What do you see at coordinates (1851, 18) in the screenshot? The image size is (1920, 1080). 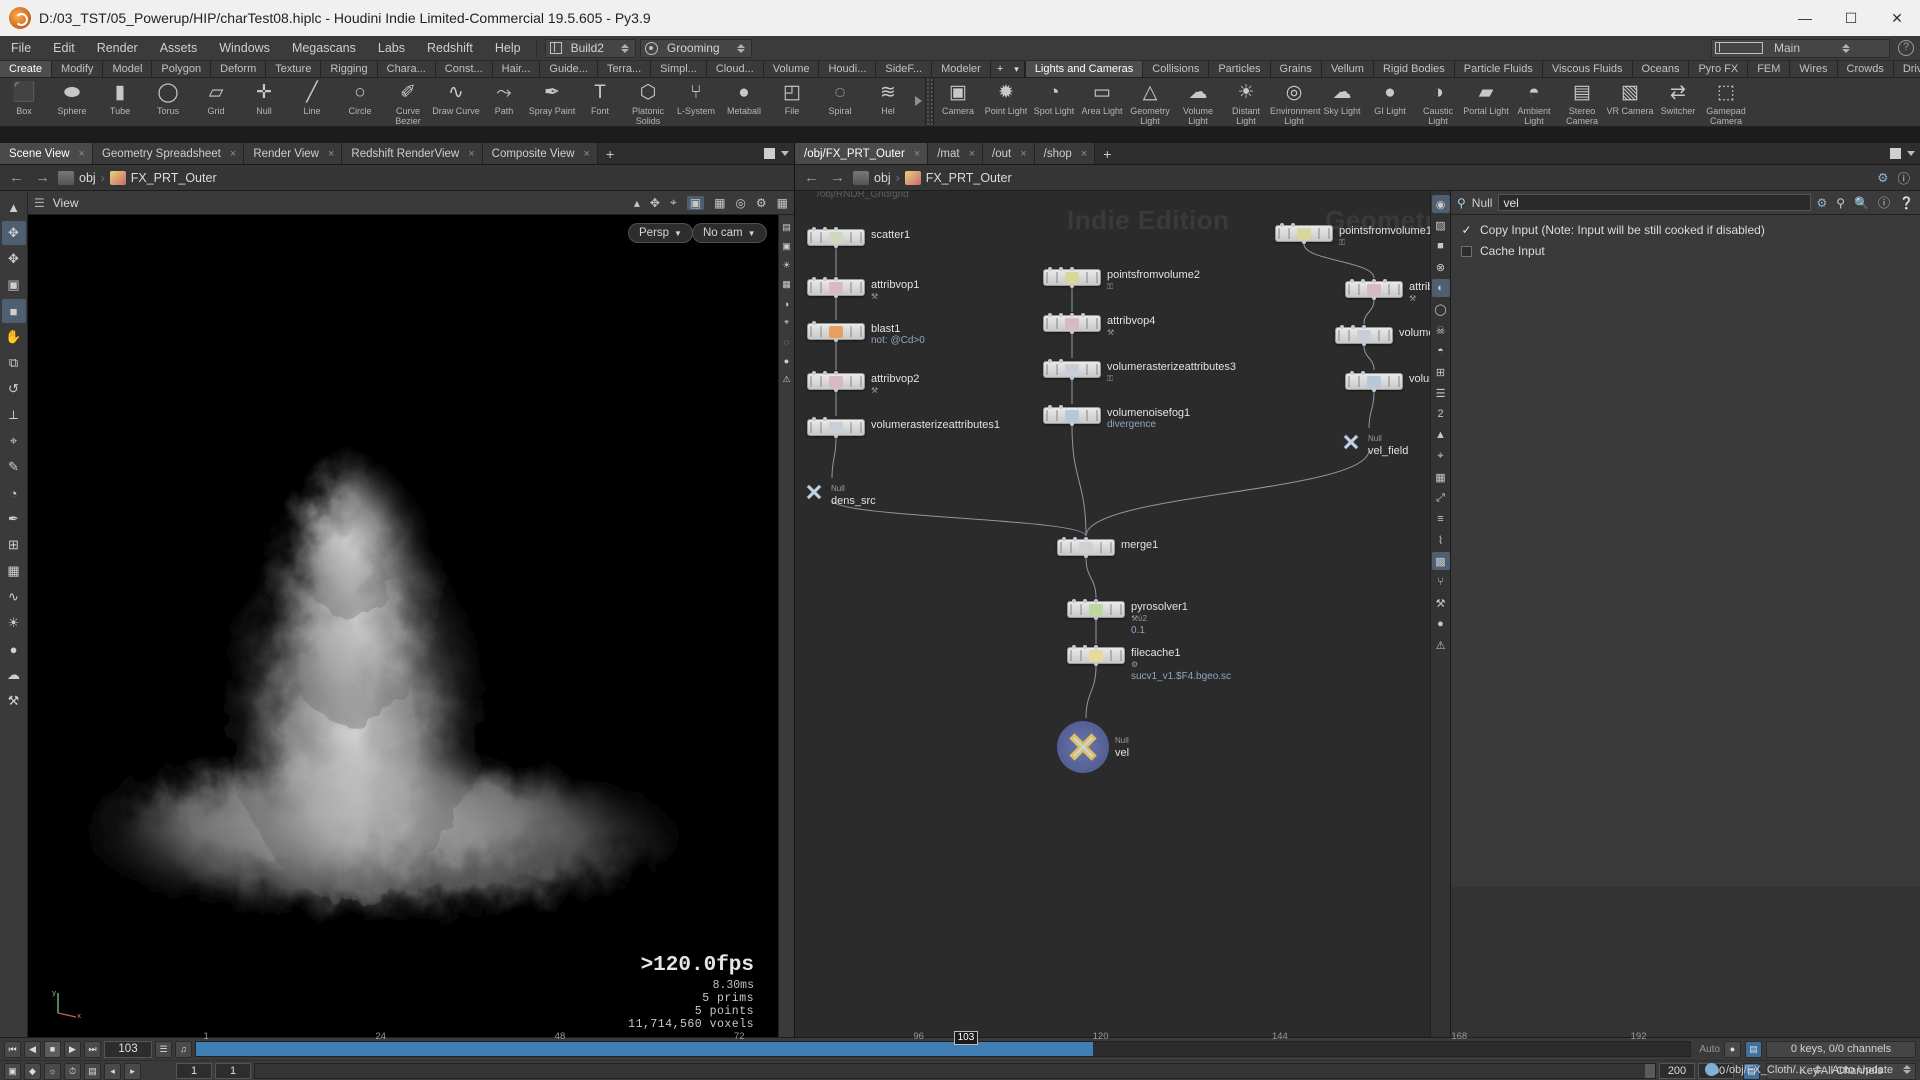 I see `maximize-button: ☐` at bounding box center [1851, 18].